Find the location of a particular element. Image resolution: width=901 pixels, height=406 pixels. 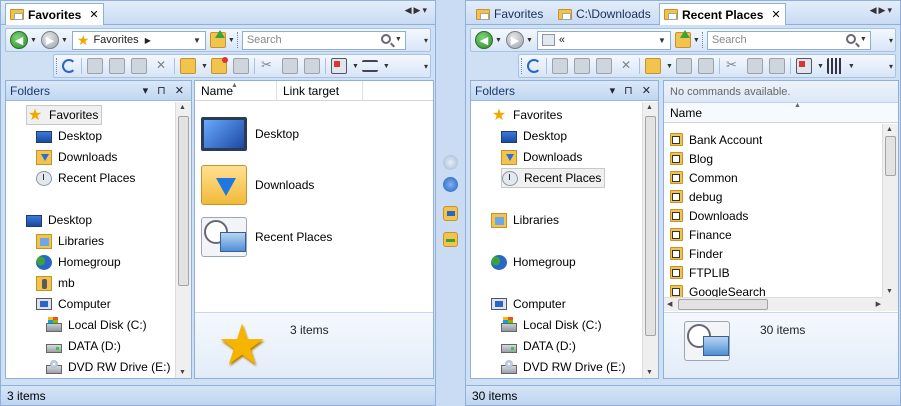

up-folder-icon is located at coordinates (682, 39).